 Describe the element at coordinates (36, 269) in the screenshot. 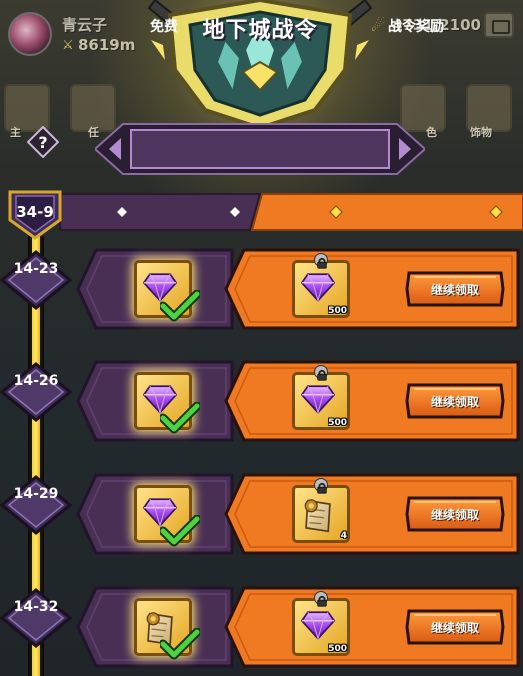

I see `row-level-text: 14-23` at that location.